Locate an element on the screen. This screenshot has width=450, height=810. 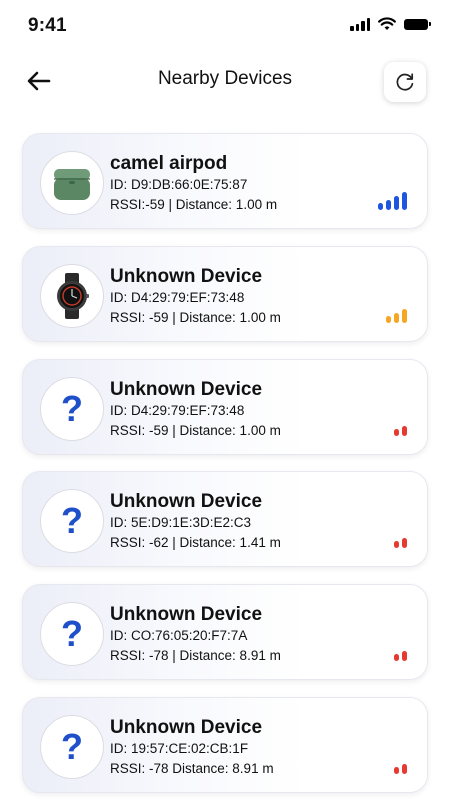
refresh-icon is located at coordinates (405, 82).